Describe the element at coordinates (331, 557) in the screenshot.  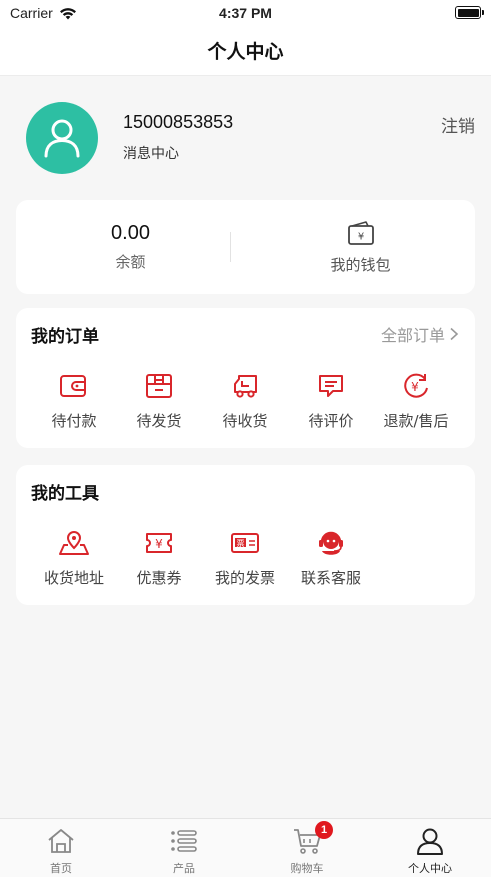
I see `tool-customer-service: 联系客服` at that location.